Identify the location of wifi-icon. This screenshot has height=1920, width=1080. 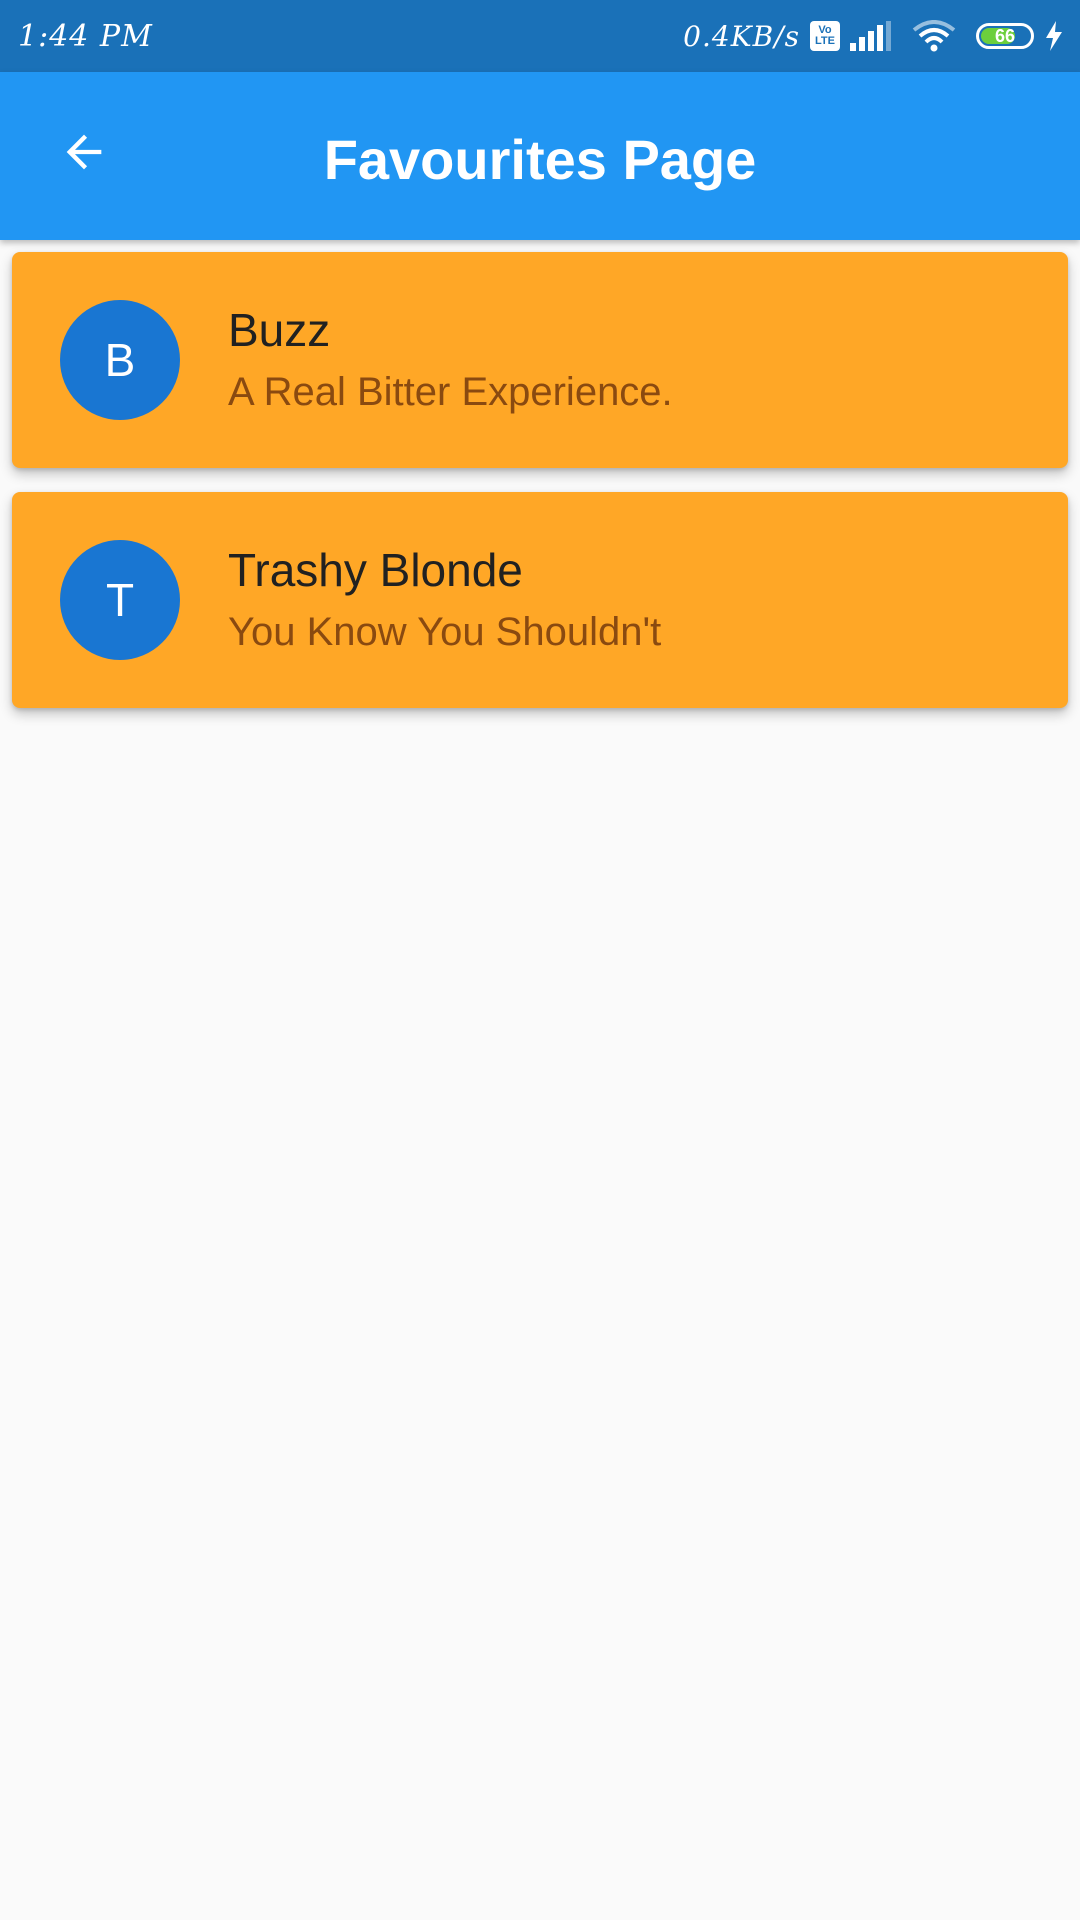
(934, 36).